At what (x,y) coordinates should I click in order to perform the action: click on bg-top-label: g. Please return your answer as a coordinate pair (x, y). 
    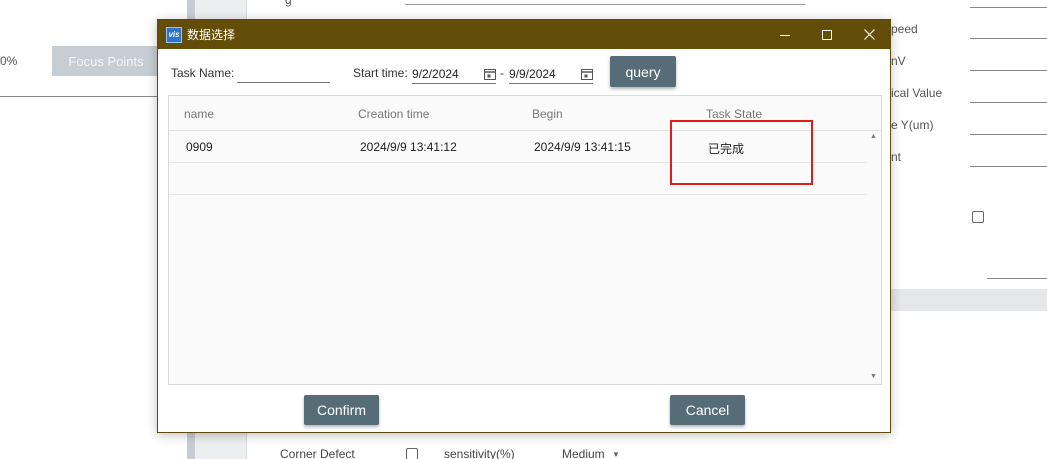
    Looking at the image, I should click on (288, 3).